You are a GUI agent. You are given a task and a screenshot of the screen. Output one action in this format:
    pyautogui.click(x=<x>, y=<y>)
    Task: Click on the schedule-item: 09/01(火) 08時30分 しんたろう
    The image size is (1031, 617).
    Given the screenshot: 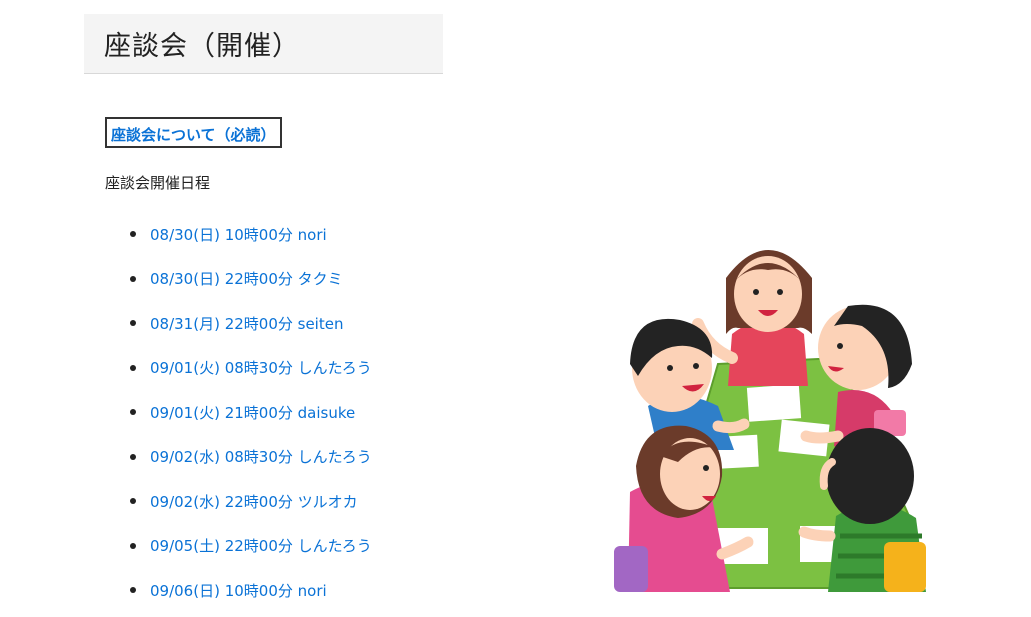 What is the action you would take?
    pyautogui.click(x=251, y=368)
    